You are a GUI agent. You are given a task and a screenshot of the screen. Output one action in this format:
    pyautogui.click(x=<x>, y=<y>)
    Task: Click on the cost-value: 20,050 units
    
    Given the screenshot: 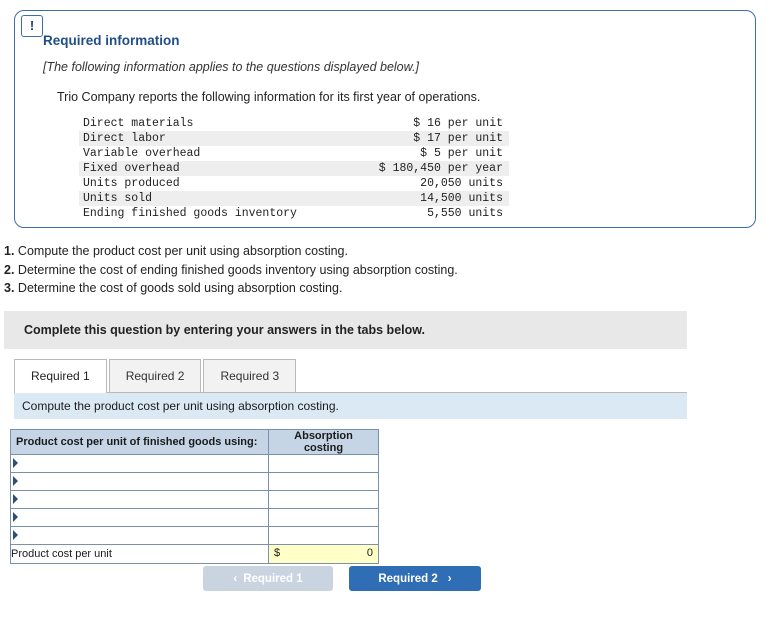 What is the action you would take?
    pyautogui.click(x=461, y=183)
    